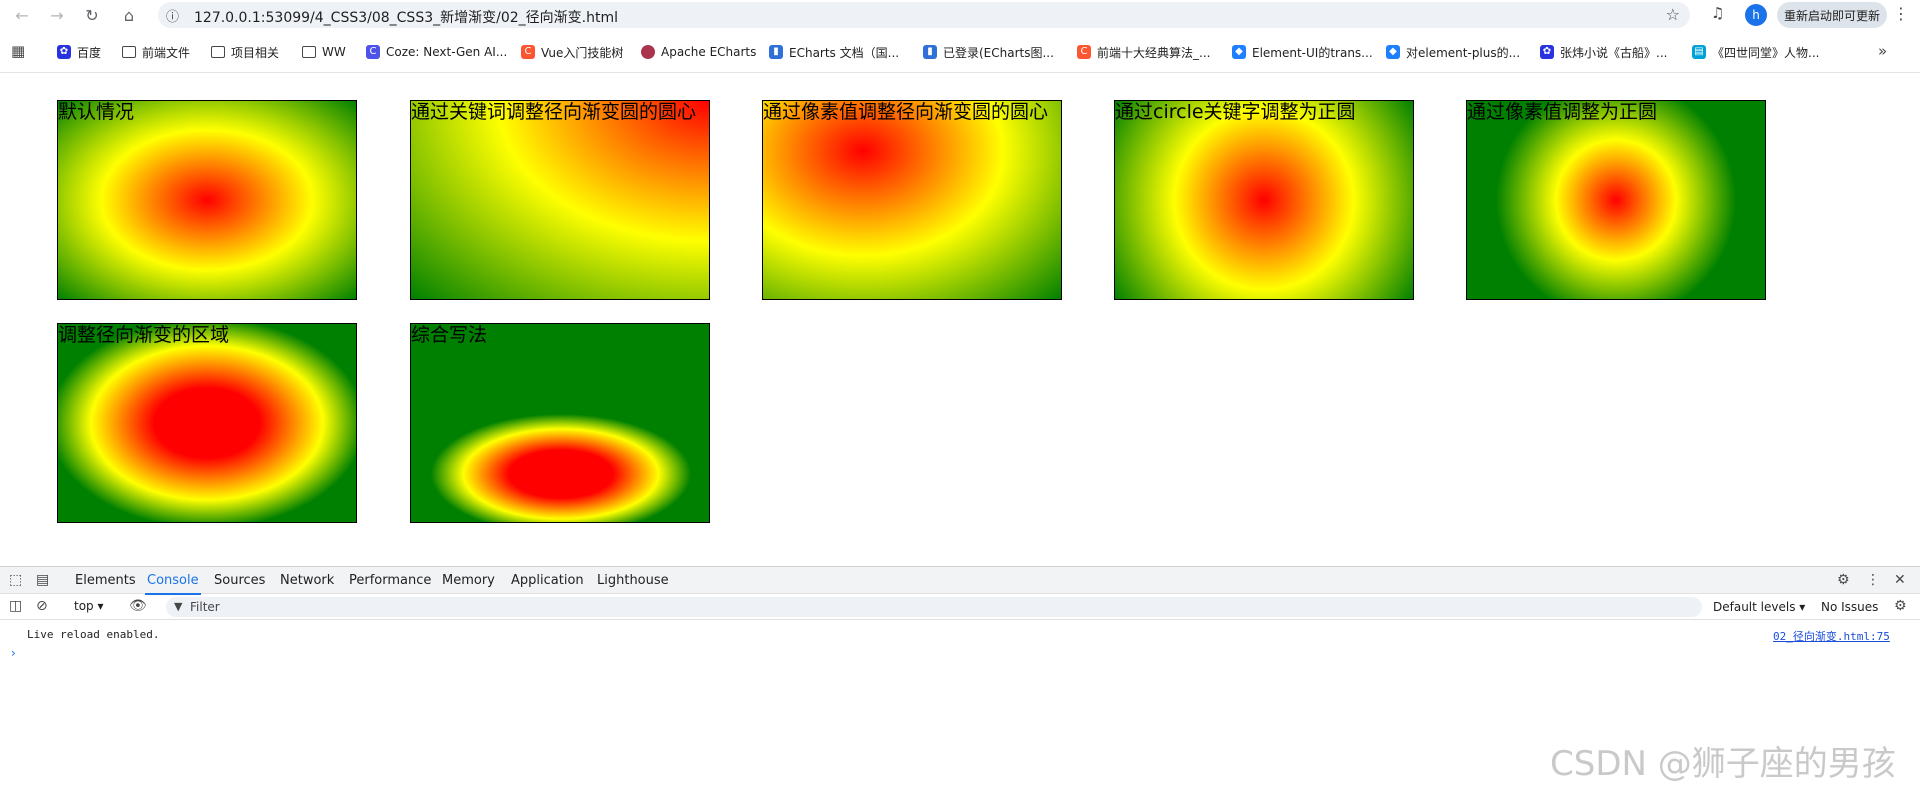  What do you see at coordinates (1264, 200) in the screenshot?
I see `gradient-box-circle-keyword: 通过circle关键字调整为正圆` at bounding box center [1264, 200].